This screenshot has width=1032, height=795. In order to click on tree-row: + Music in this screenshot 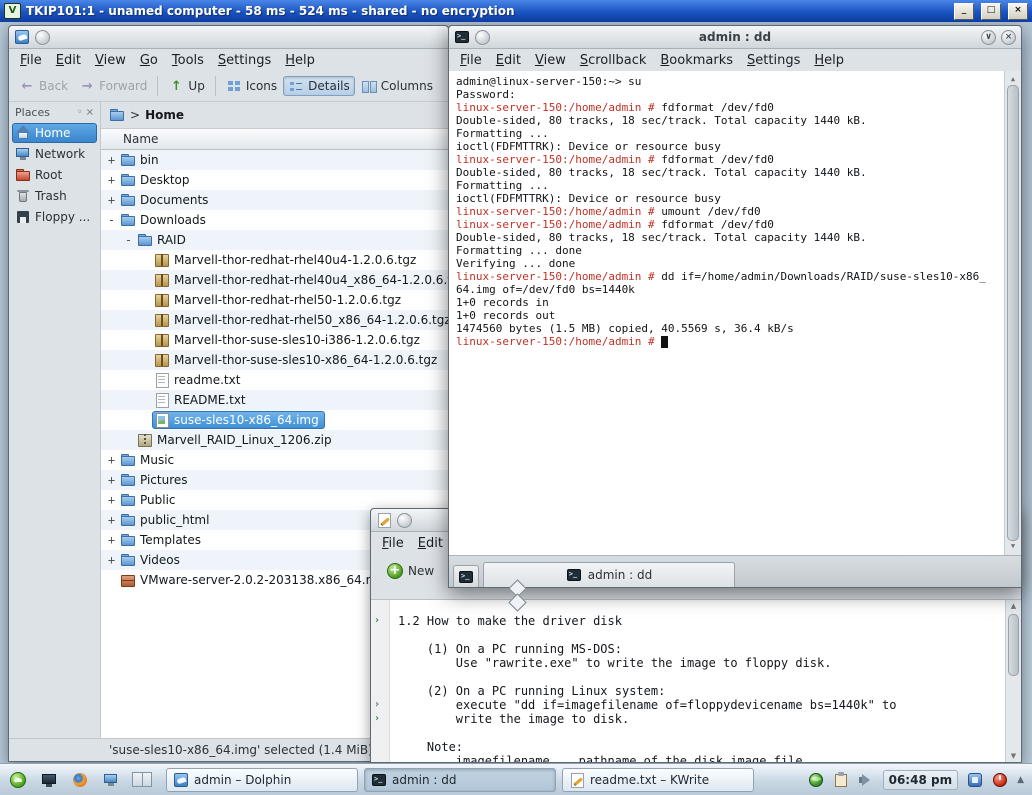, I will do `click(274, 460)`.